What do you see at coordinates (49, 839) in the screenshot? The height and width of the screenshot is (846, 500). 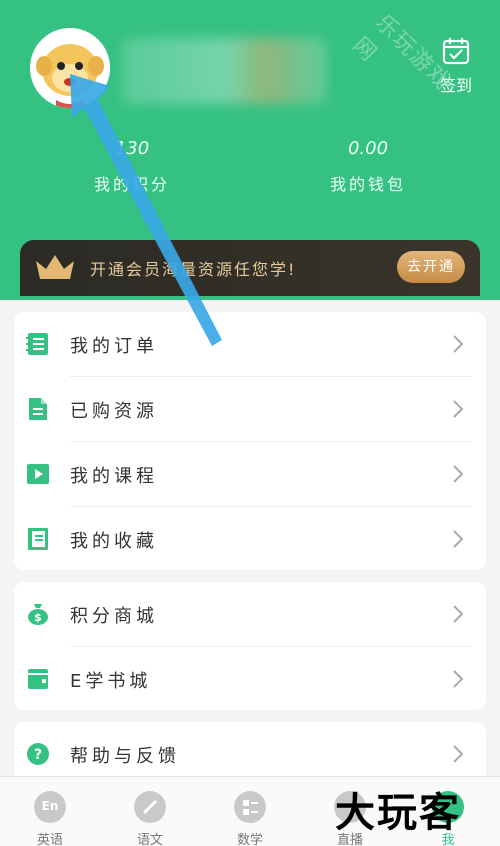 I see `tab-label: 英语` at bounding box center [49, 839].